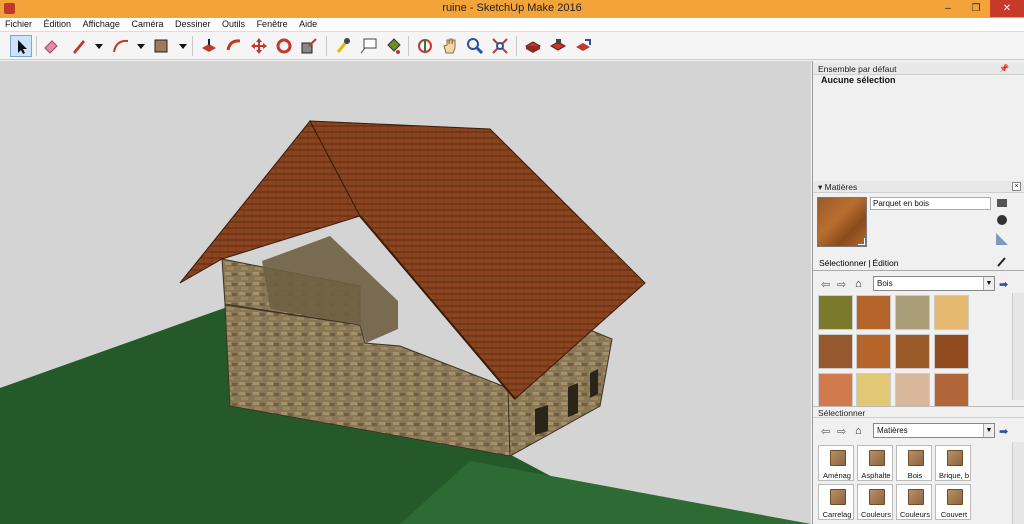  I want to click on folder-item: Carrelag, so click(836, 502).